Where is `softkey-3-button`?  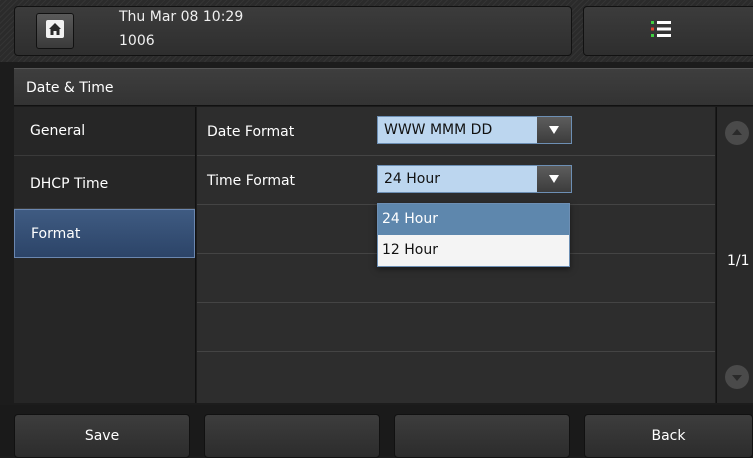 softkey-3-button is located at coordinates (482, 436).